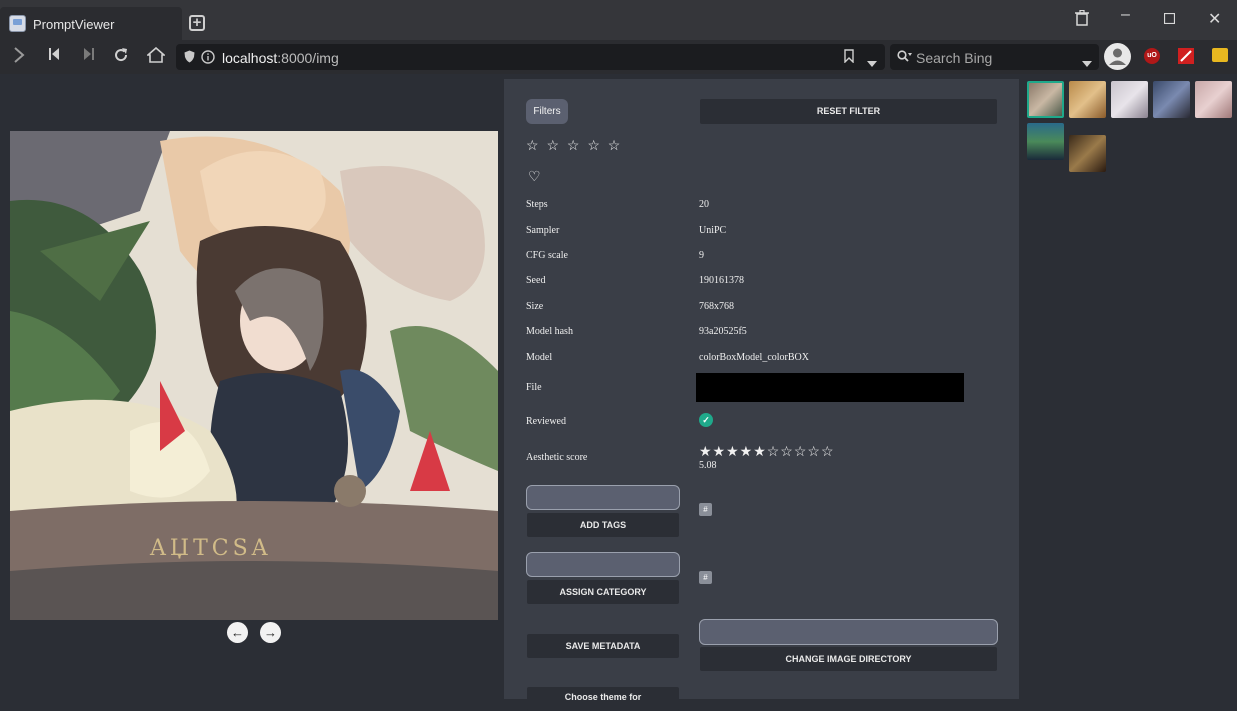 This screenshot has width=1237, height=711. I want to click on skip-forward-icon, so click(89, 56).